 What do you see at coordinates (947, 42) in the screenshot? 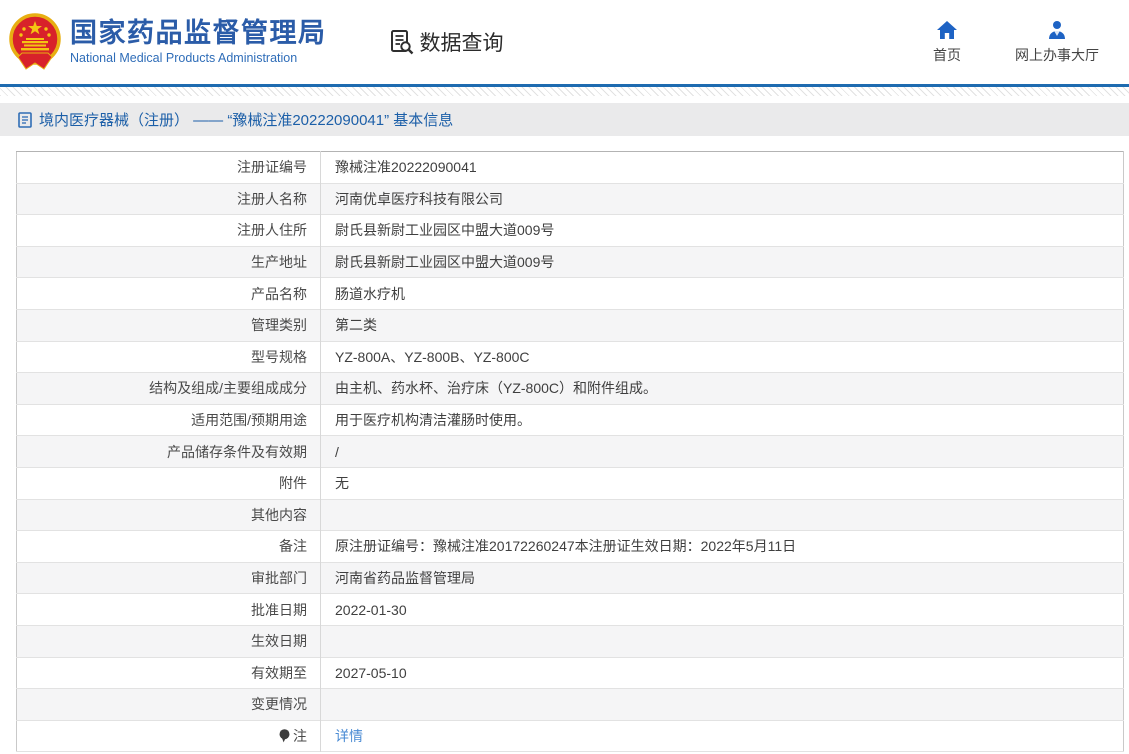
I see `nav-item-home: 首页` at bounding box center [947, 42].